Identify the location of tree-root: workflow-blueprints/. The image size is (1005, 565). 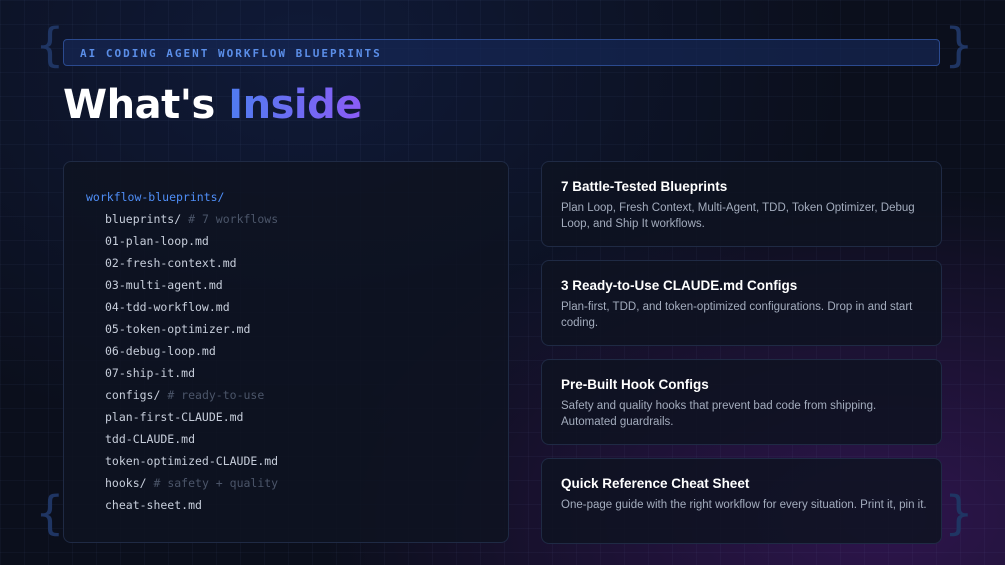
(182, 197).